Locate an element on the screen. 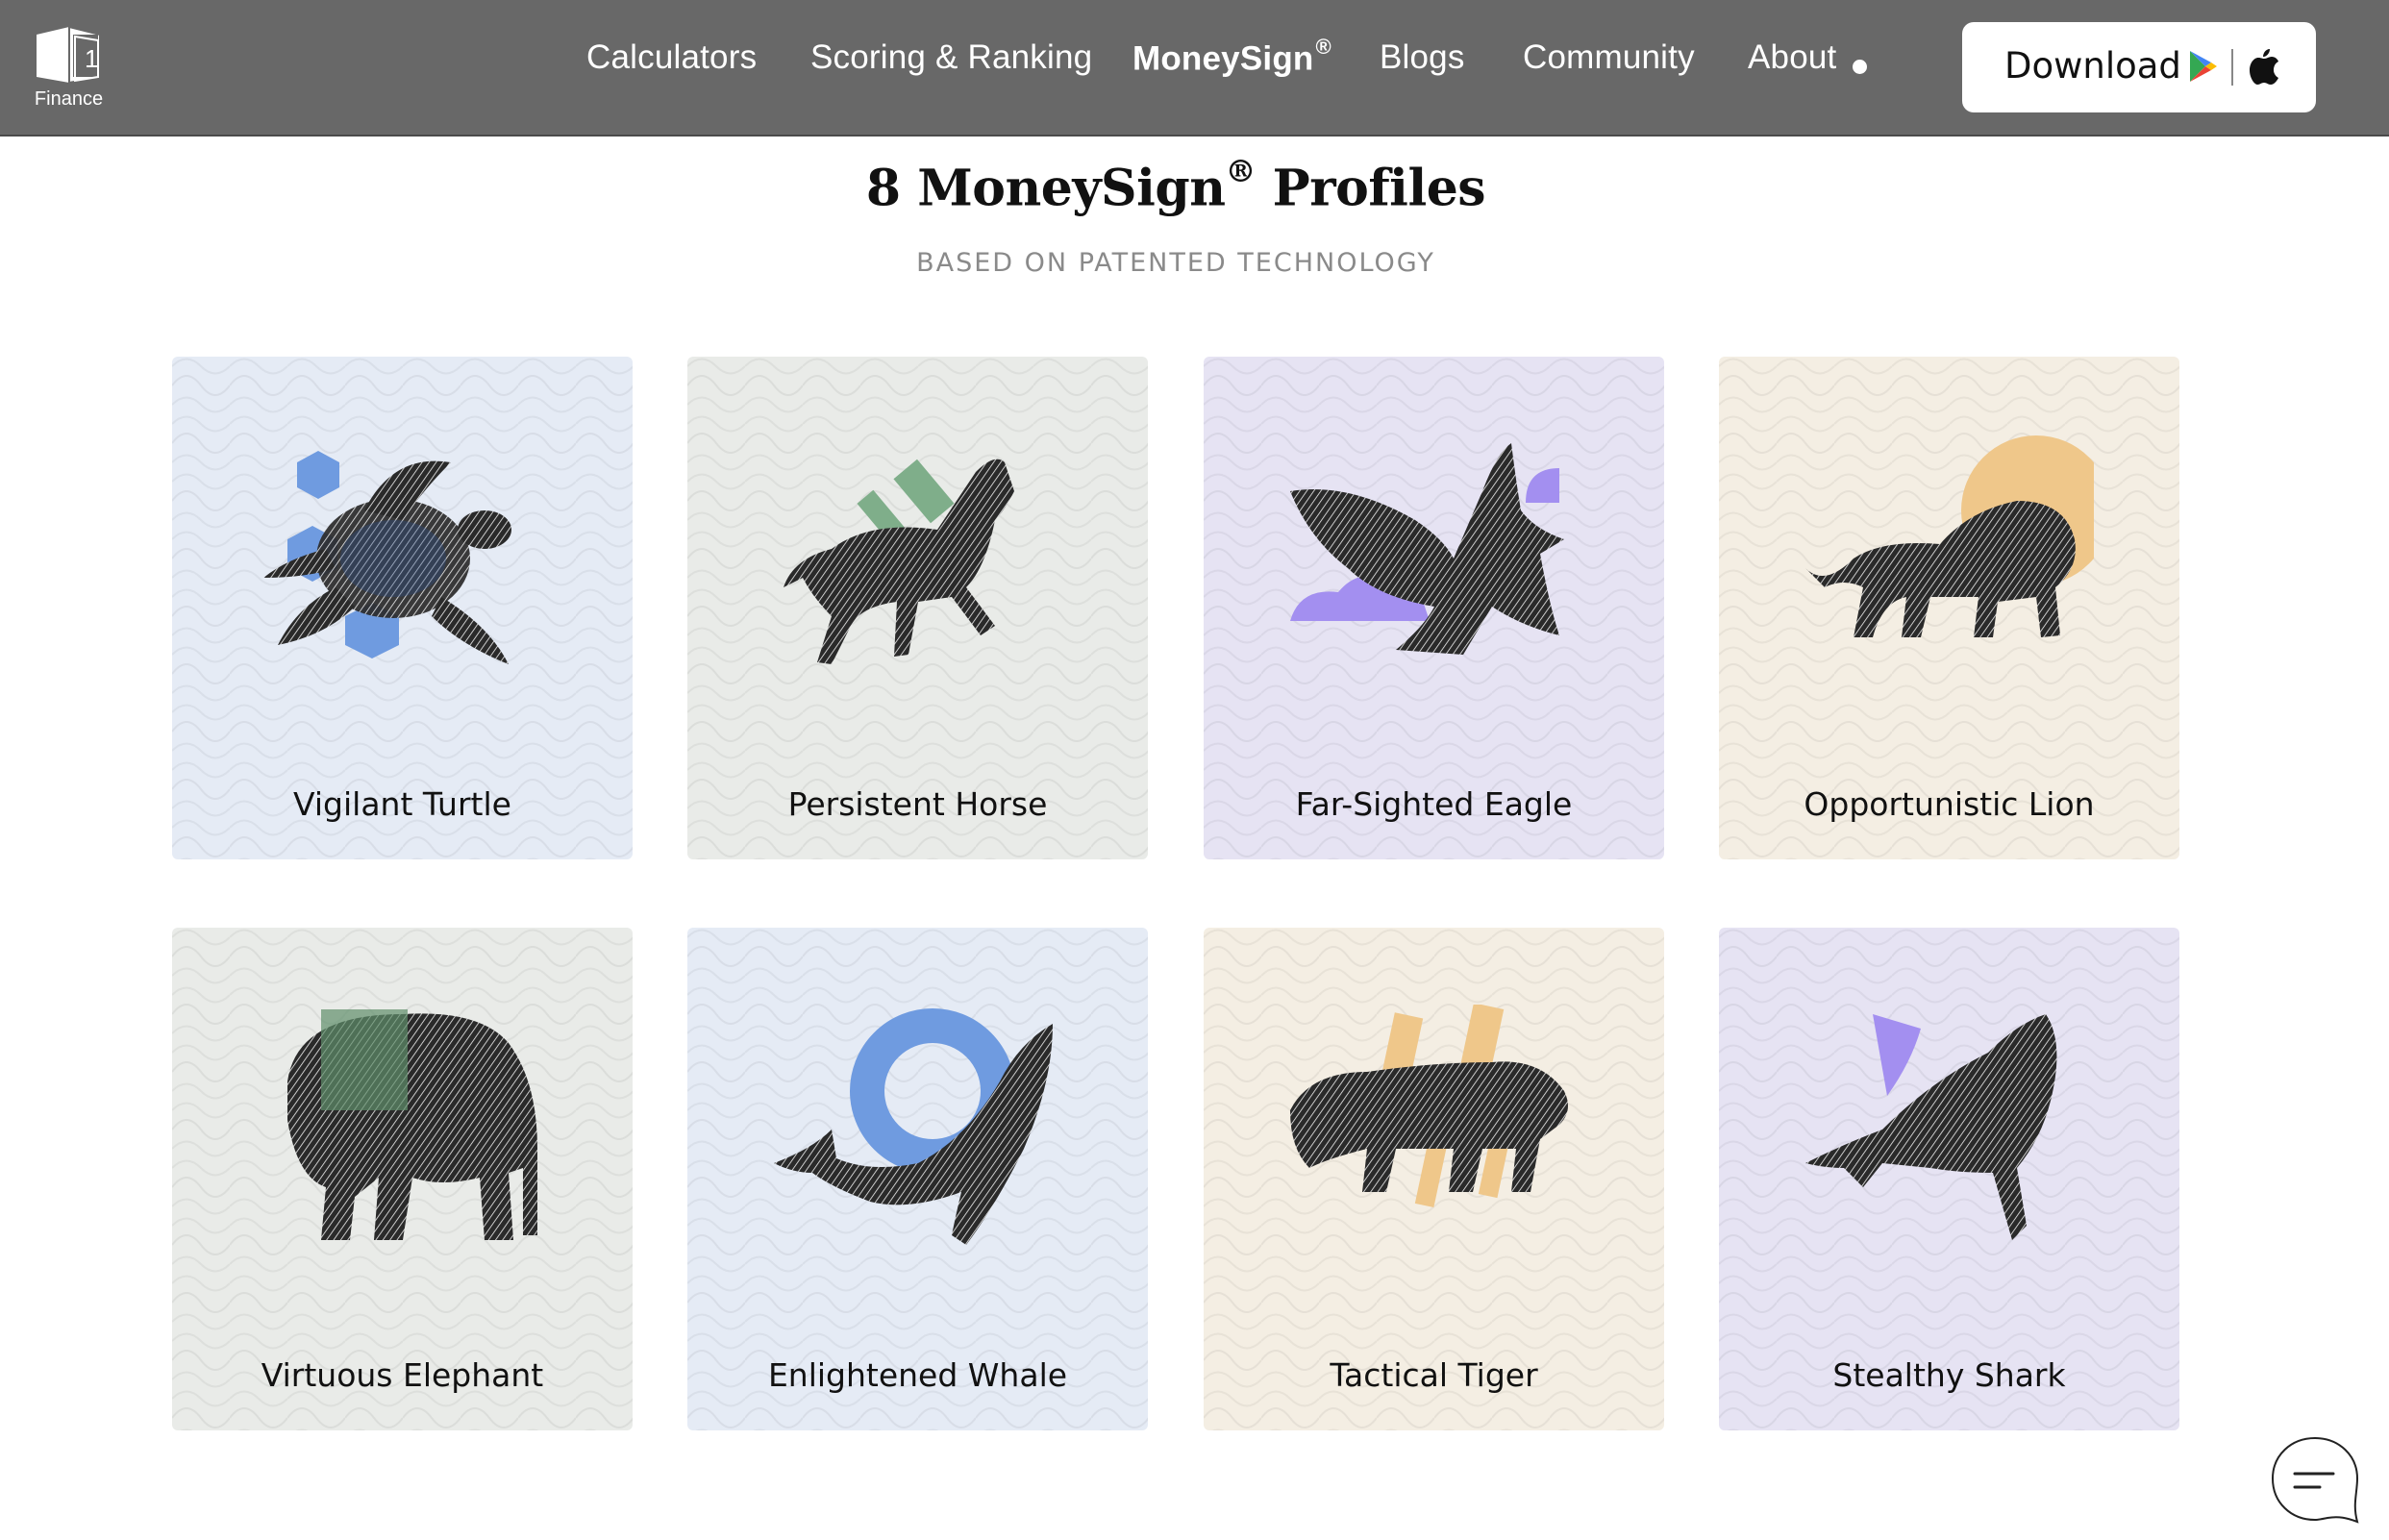  profile-card-vigilant-turtle: Vigilant Turtle is located at coordinates (403, 608).